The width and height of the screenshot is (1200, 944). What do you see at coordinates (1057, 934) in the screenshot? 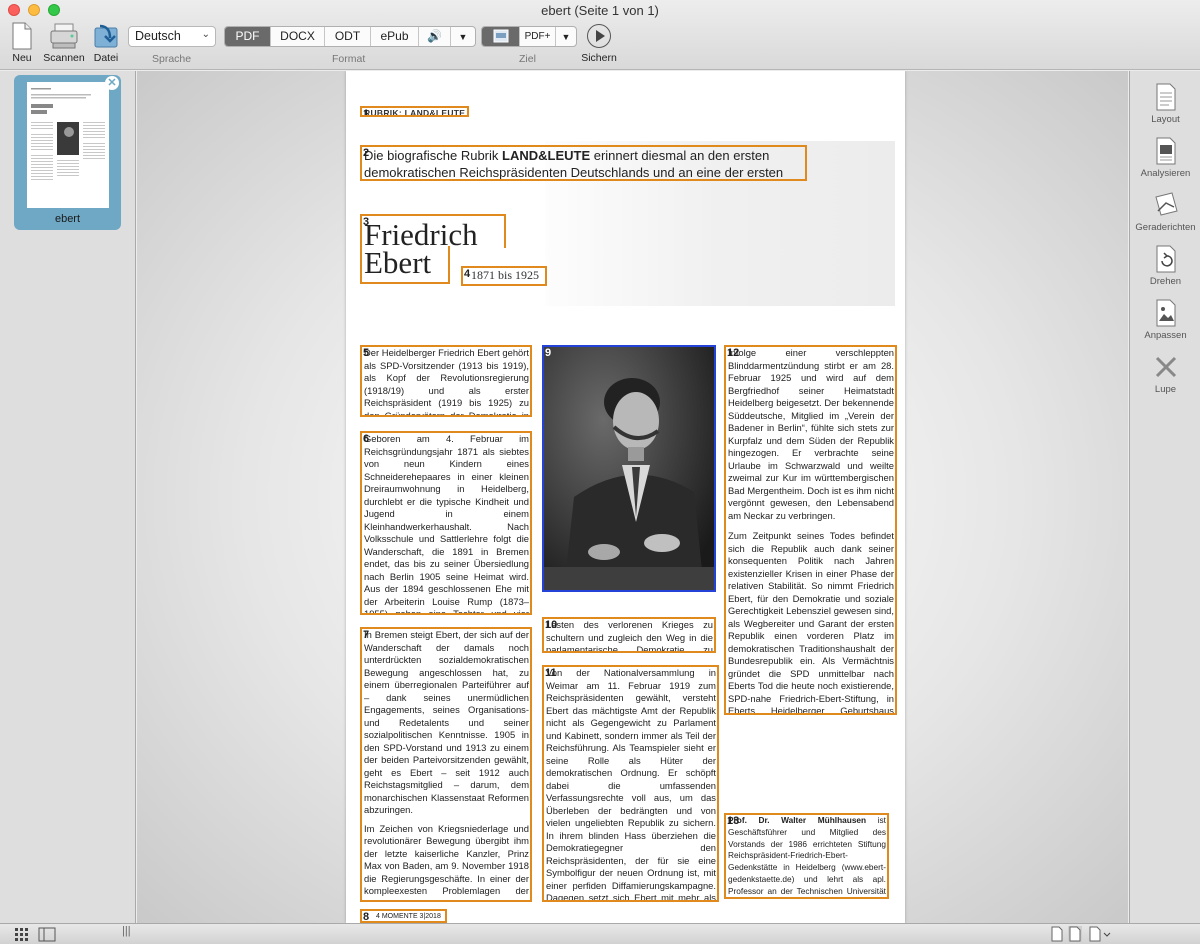
I see `page-view-icon` at bounding box center [1057, 934].